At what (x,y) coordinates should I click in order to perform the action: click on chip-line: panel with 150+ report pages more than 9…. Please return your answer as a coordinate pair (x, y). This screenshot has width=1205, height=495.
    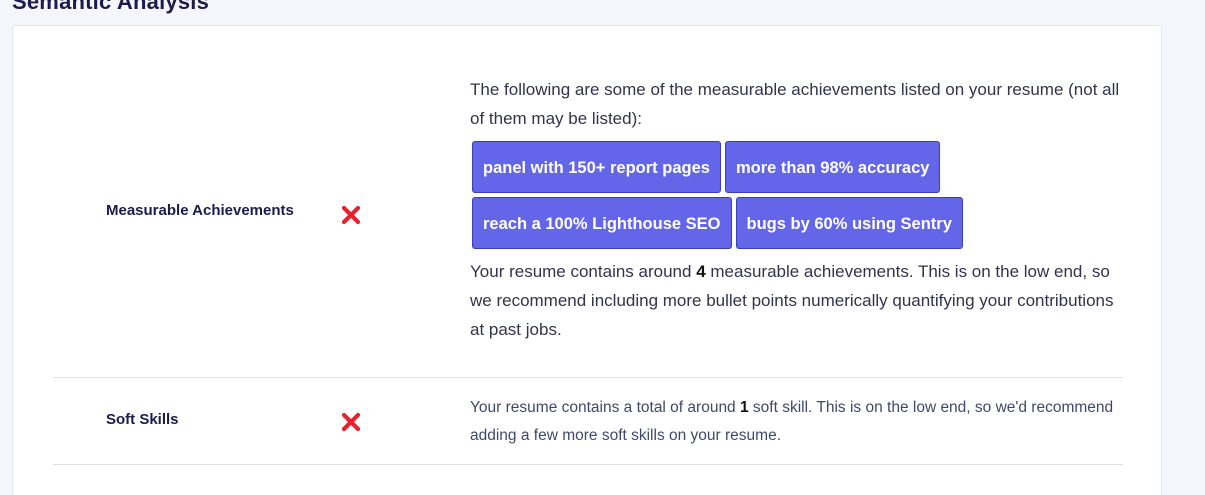
    Looking at the image, I should click on (796, 167).